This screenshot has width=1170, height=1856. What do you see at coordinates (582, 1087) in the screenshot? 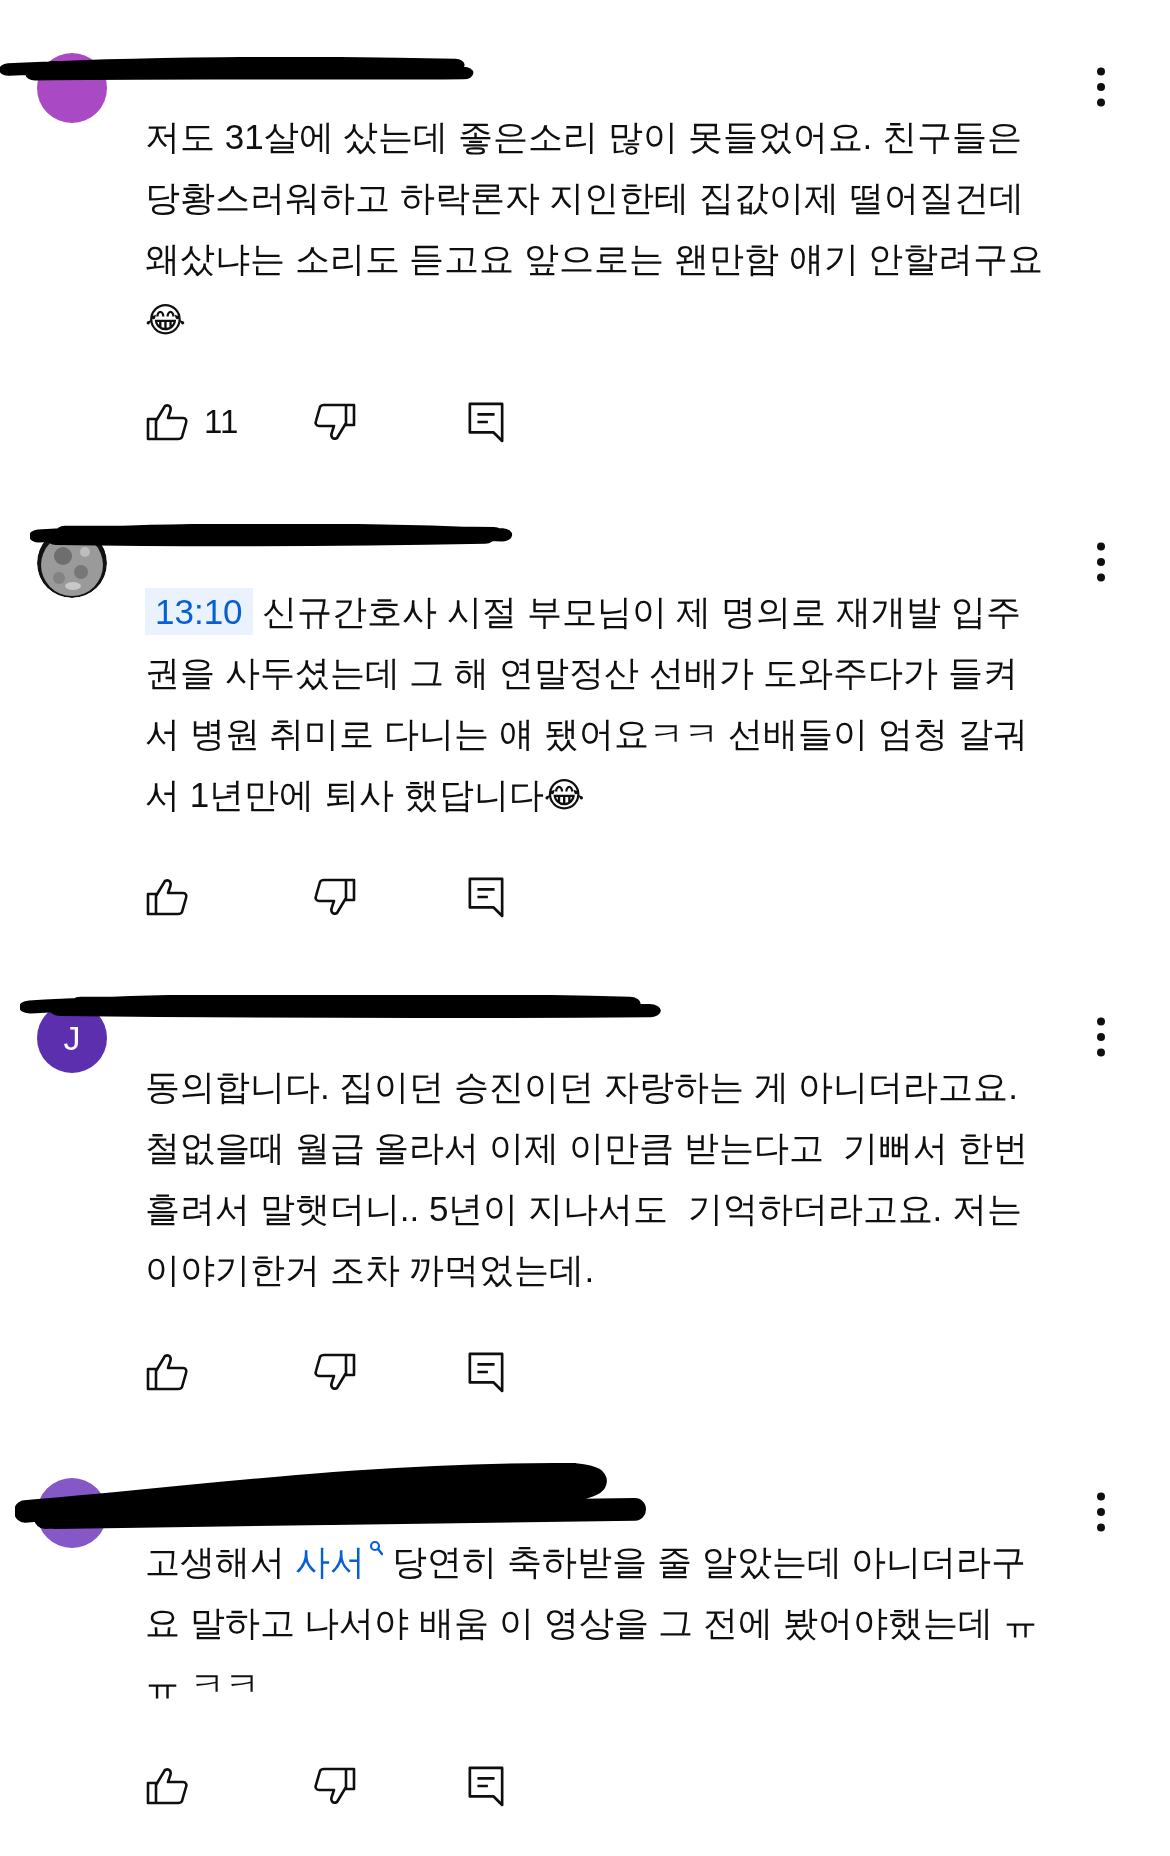
I see `comment-text: 동의합니다. 집이던 승진이던 자랑하는 게 아니더라고요.` at bounding box center [582, 1087].